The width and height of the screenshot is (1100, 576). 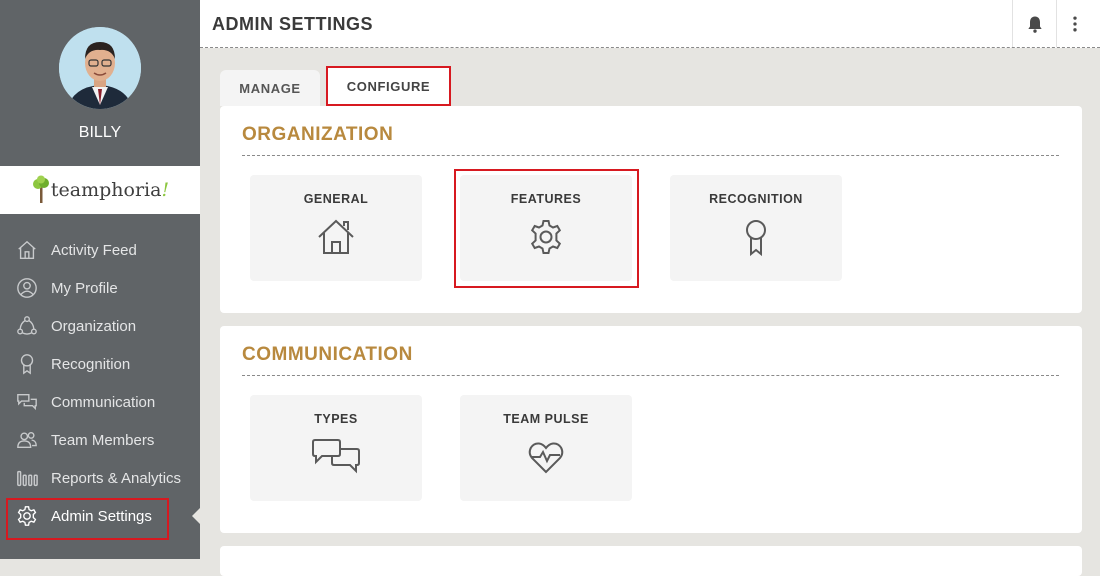 I want to click on sidebar-item-communication: Communication, so click(x=100, y=402).